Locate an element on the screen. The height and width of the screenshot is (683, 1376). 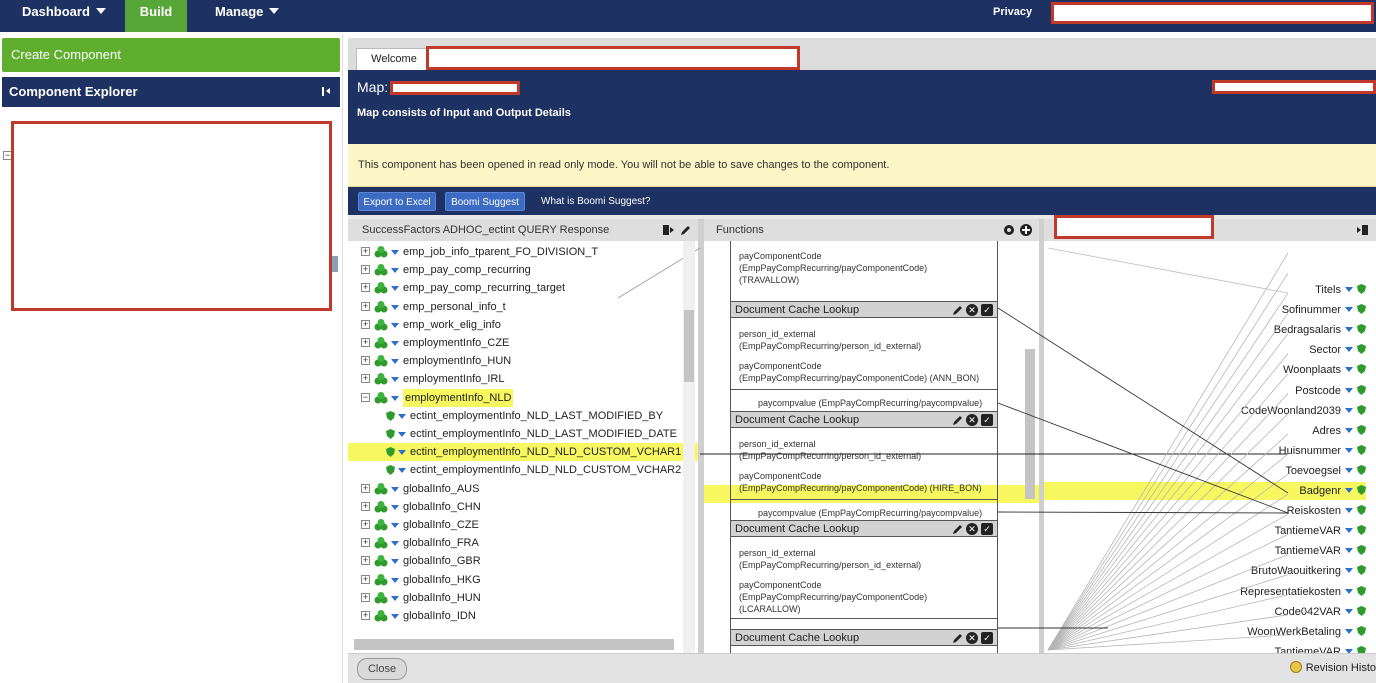
export-to-excel-button: Export to Excel is located at coordinates (397, 201).